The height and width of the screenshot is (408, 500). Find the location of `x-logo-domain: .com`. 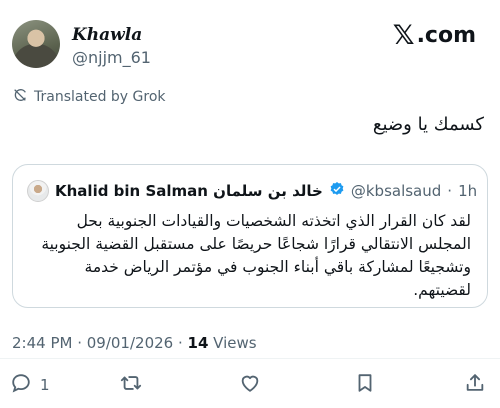

x-logo-domain: .com is located at coordinates (446, 35).